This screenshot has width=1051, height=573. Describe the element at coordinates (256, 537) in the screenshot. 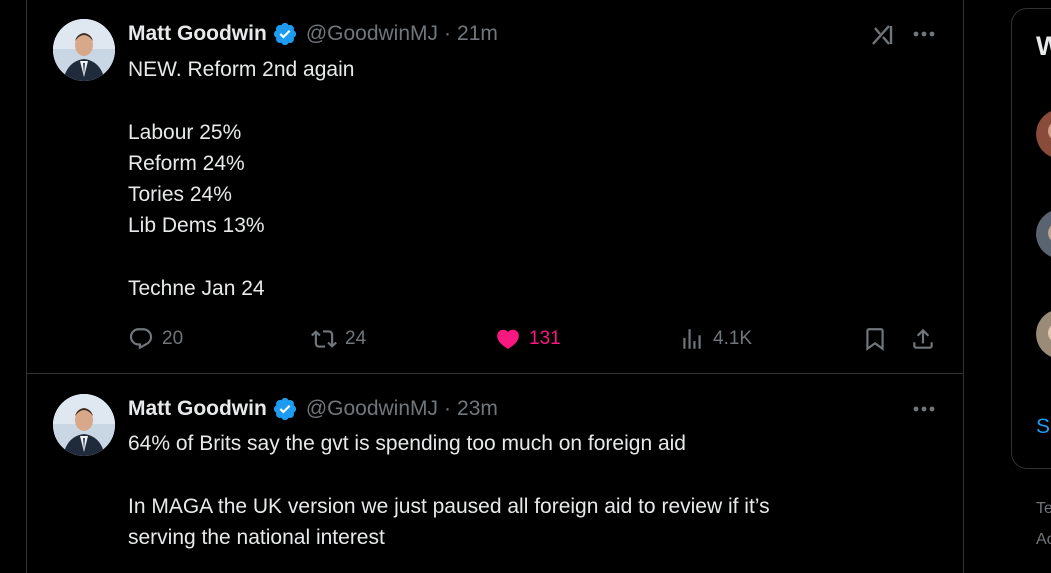

I see `tweet-text-line: serving the national interest` at that location.